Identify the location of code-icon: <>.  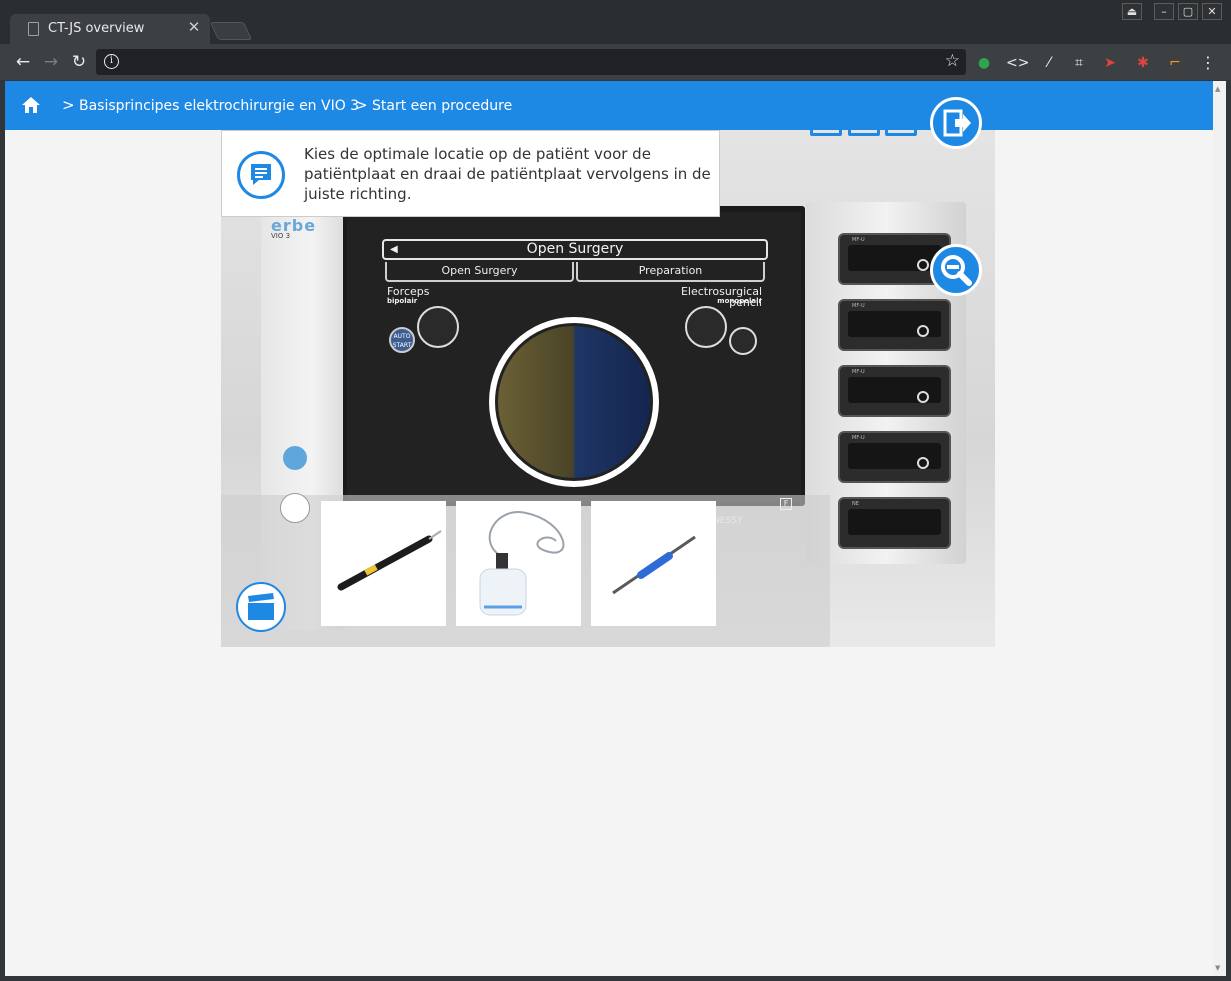
(1017, 63).